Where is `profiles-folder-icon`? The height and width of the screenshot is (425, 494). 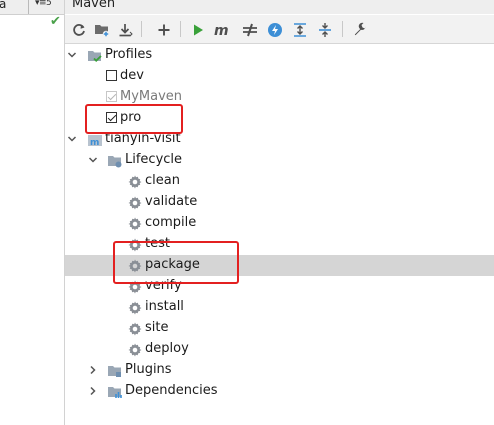
profiles-folder-icon is located at coordinates (95, 56).